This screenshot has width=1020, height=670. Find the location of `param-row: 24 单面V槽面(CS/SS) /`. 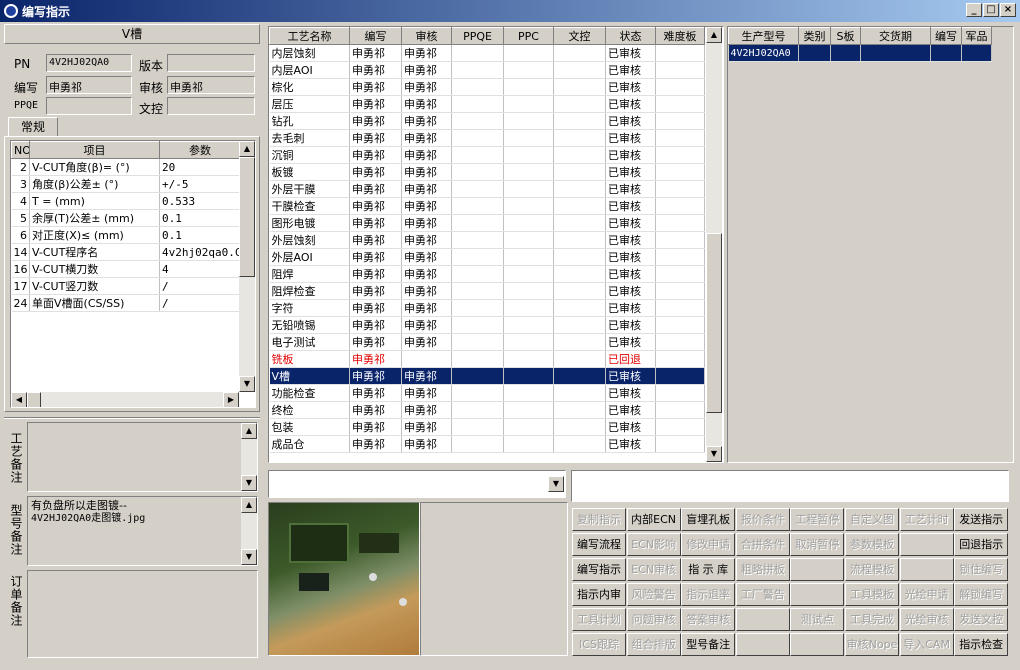

param-row: 24 单面V槽面(CS/SS) / is located at coordinates (126, 303).